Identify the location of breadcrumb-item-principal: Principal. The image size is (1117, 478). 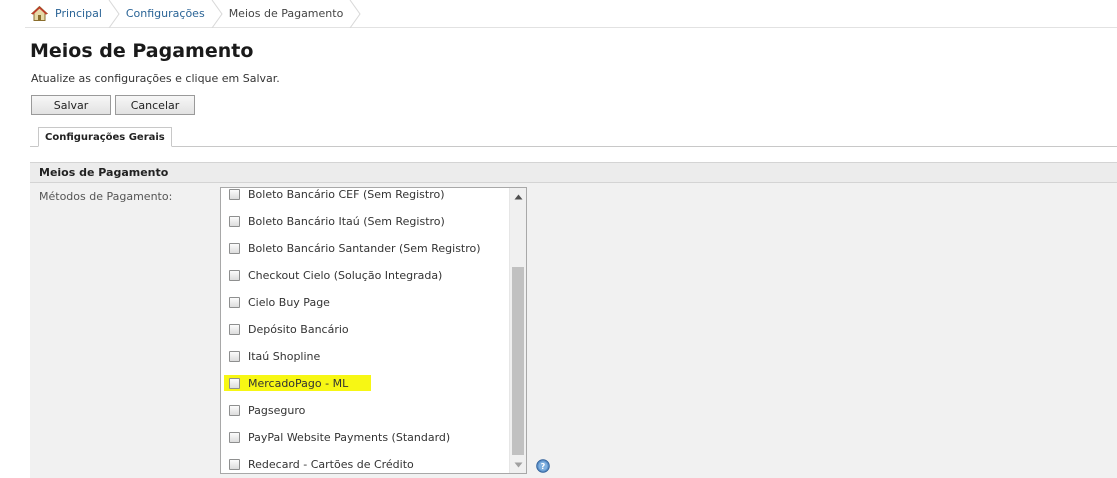
(72, 14).